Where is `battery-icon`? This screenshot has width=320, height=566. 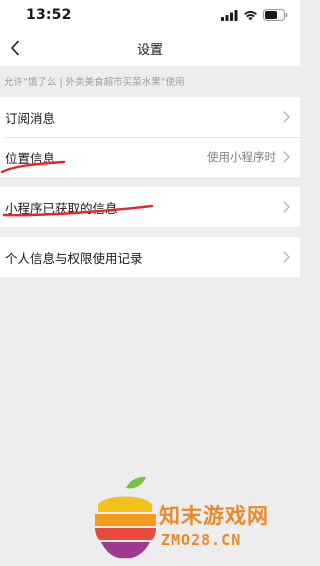
battery-icon is located at coordinates (275, 15).